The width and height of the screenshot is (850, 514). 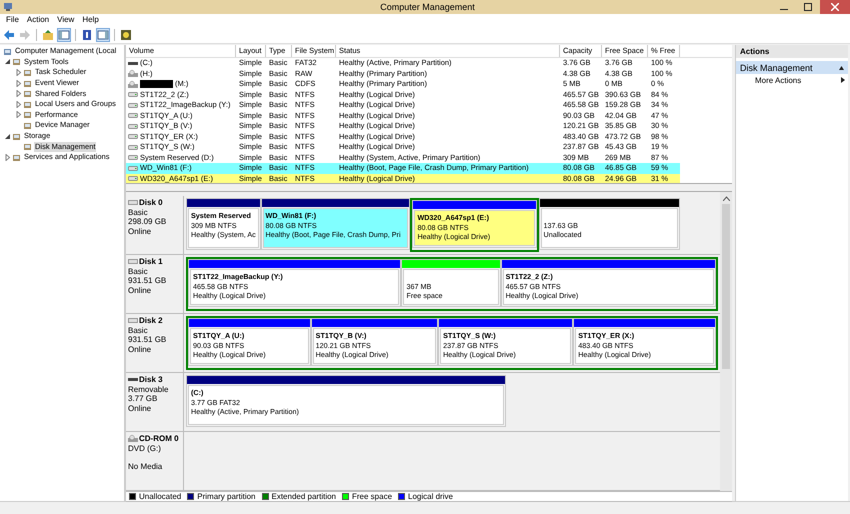 What do you see at coordinates (726, 341) in the screenshot?
I see `scrollbar` at bounding box center [726, 341].